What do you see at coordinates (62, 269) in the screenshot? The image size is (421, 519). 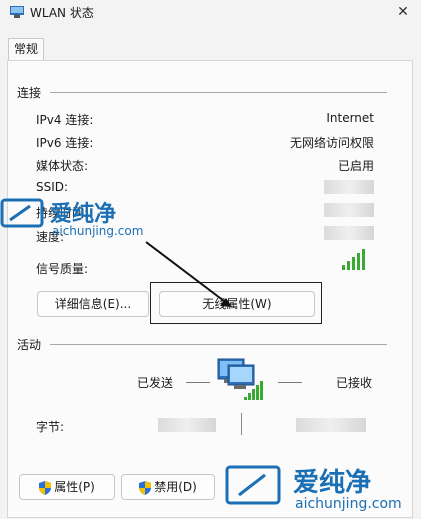 I see `signal-quality-label: 信号质量:` at bounding box center [62, 269].